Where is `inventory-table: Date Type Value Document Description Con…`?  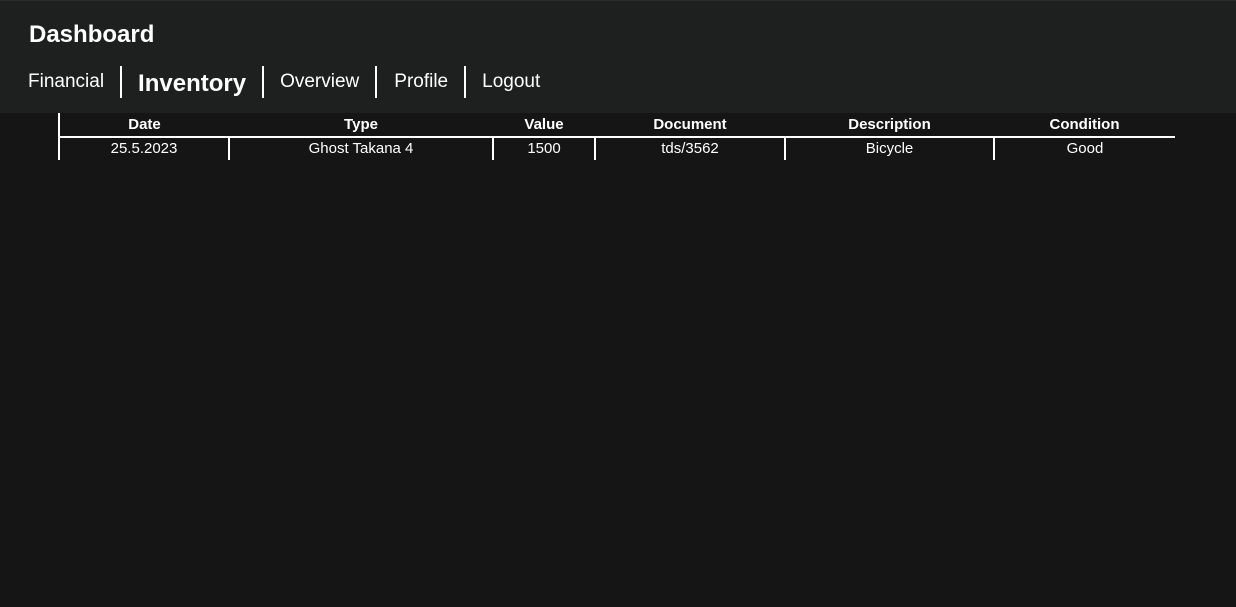 inventory-table: Date Type Value Document Description Con… is located at coordinates (616, 136).